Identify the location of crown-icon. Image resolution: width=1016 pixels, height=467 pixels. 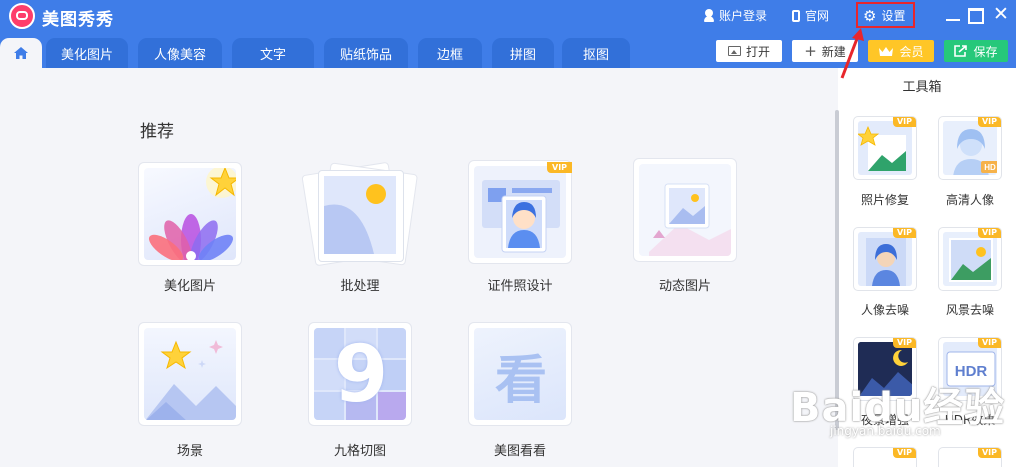
(886, 51).